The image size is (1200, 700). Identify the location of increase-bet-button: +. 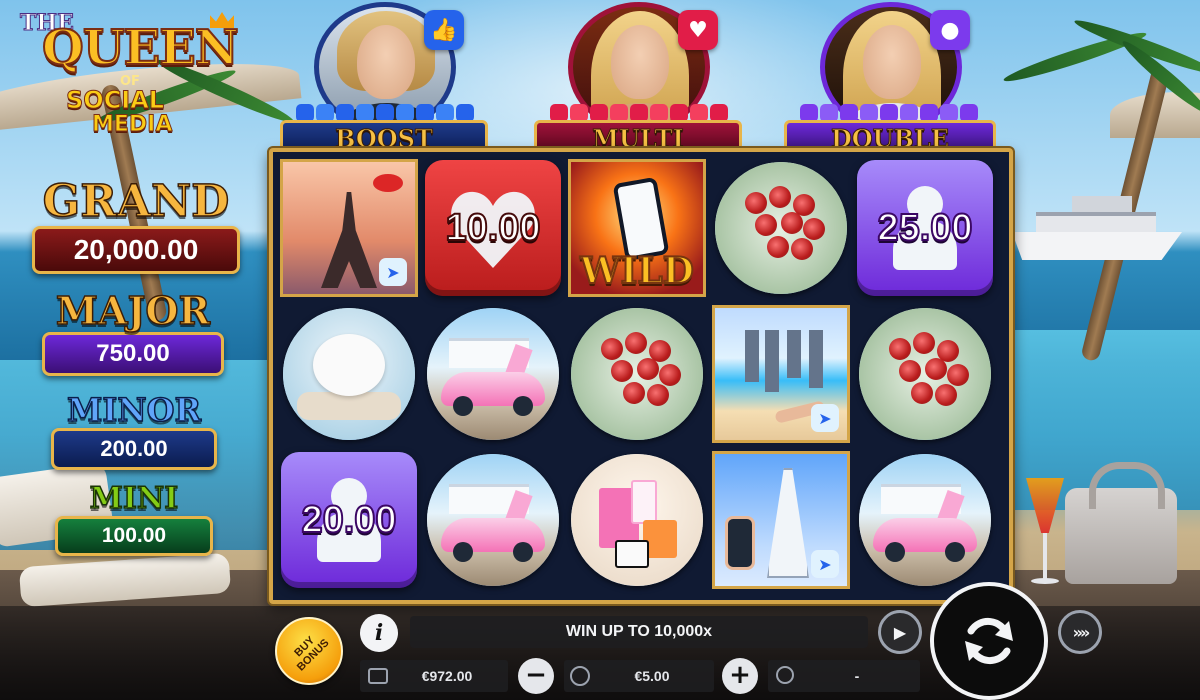
(740, 676).